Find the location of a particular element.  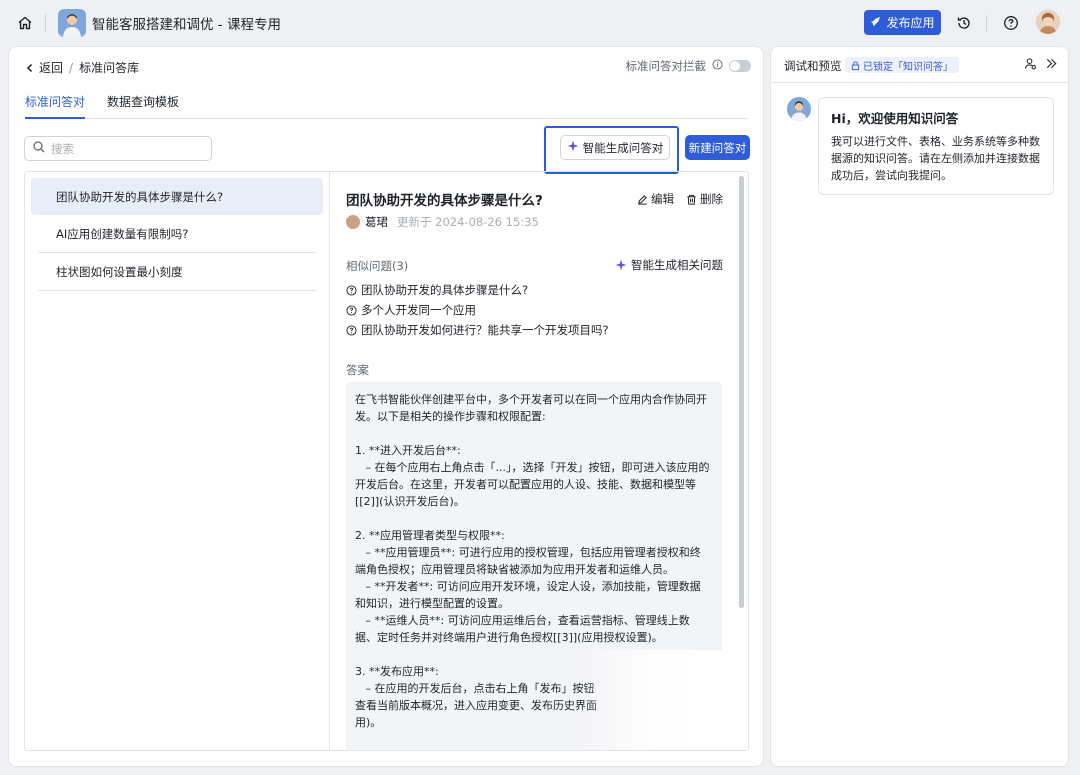

tab-bar: 标准问答对 数据查询模板 is located at coordinates (387, 106).